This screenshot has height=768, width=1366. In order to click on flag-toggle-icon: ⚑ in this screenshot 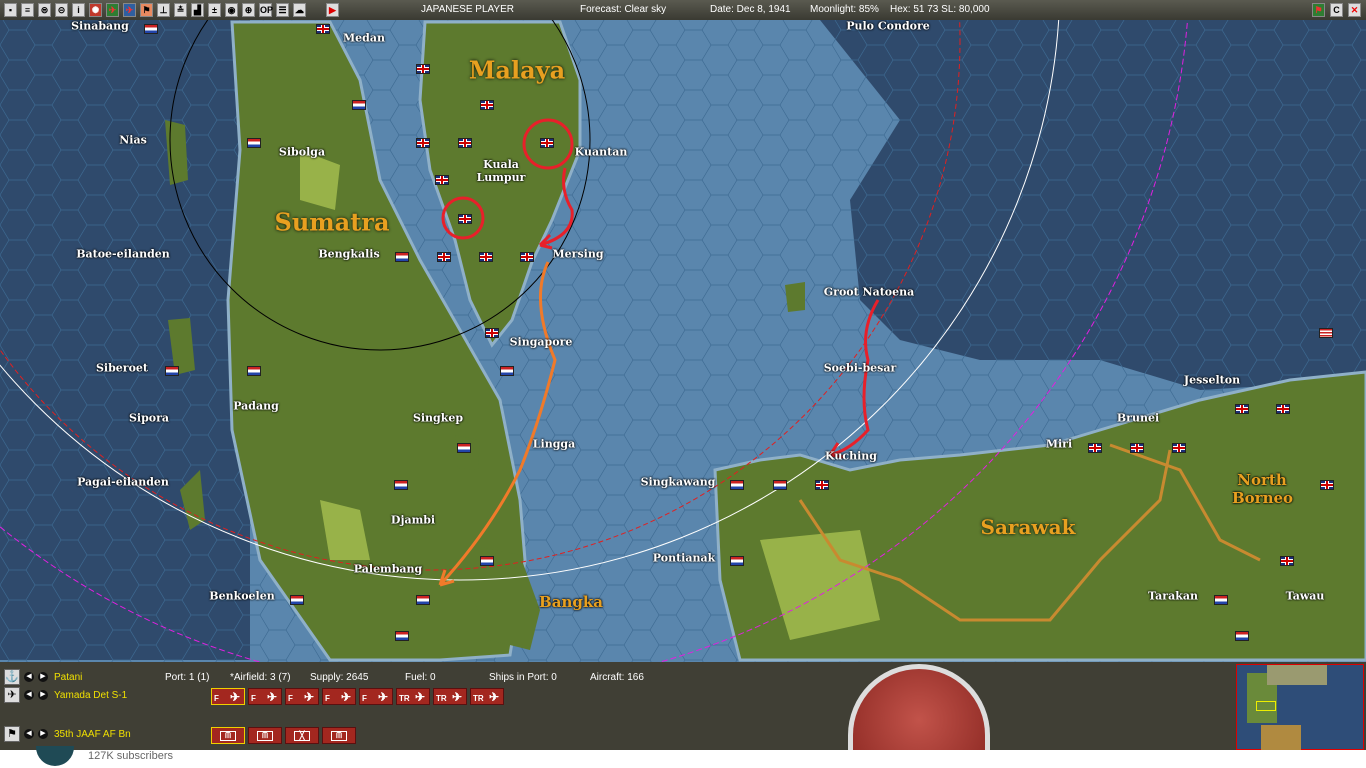, I will do `click(1318, 10)`.